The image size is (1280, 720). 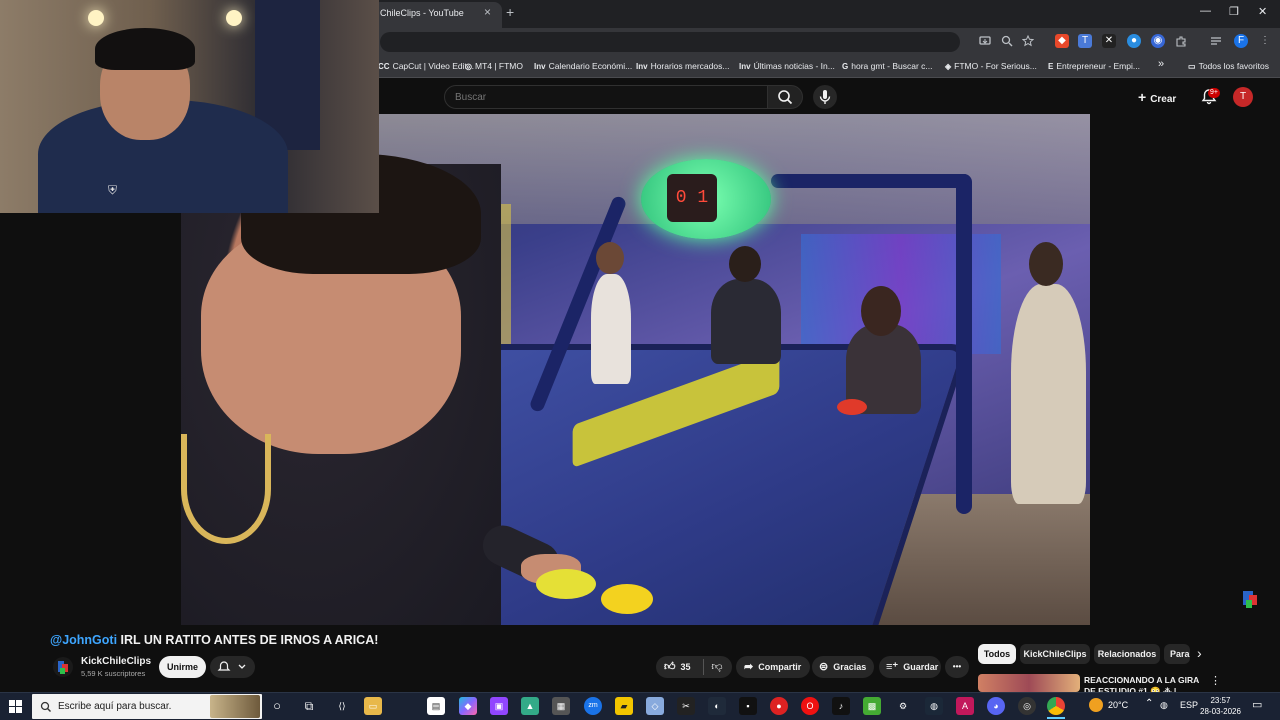 What do you see at coordinates (1205, 11) in the screenshot?
I see `window-minimize-button: —` at bounding box center [1205, 11].